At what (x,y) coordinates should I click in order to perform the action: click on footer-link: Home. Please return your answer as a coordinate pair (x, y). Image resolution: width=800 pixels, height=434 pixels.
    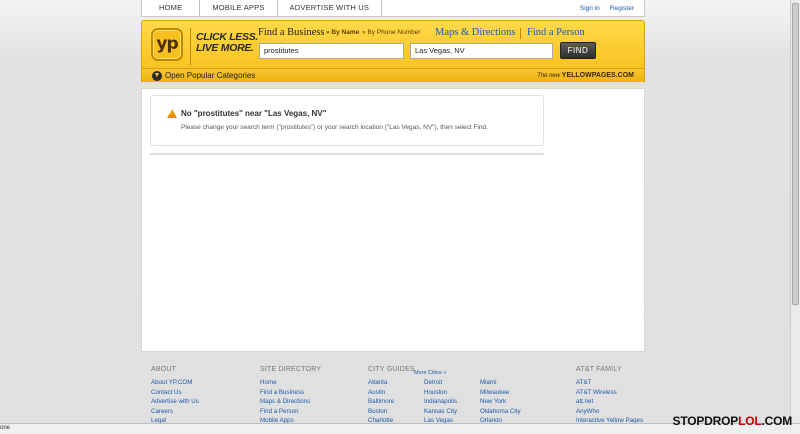
    Looking at the image, I should click on (290, 383).